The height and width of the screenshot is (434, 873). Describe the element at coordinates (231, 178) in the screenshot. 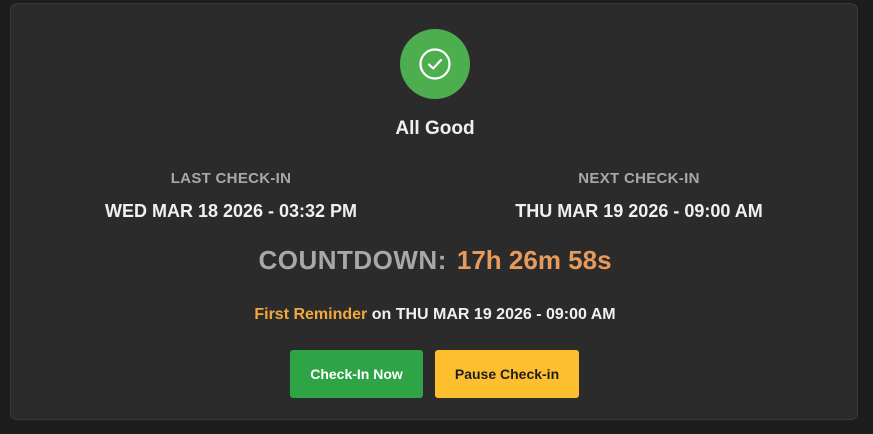

I see `last-checkin-label: LAST CHECK-IN` at that location.